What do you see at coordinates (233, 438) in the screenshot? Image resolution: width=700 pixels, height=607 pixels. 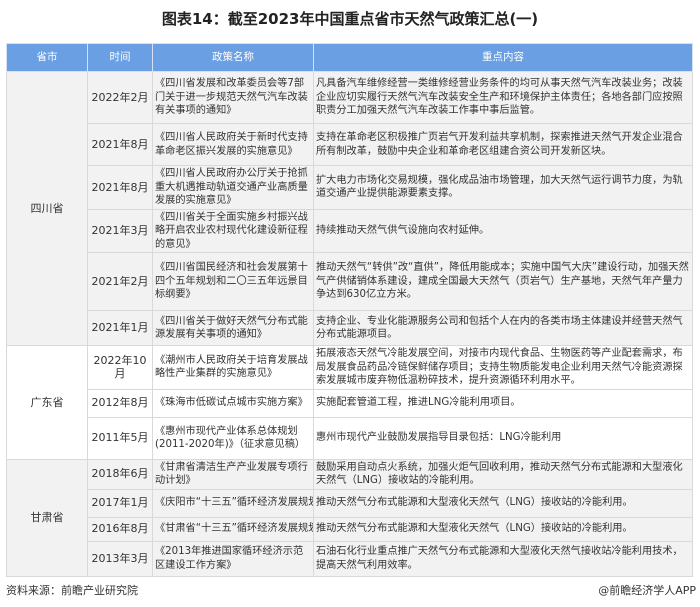 I see `policy-cell: 《惠州市现代产业体系总体规划(2011-2020年)》（征求意见稿）` at bounding box center [233, 438].